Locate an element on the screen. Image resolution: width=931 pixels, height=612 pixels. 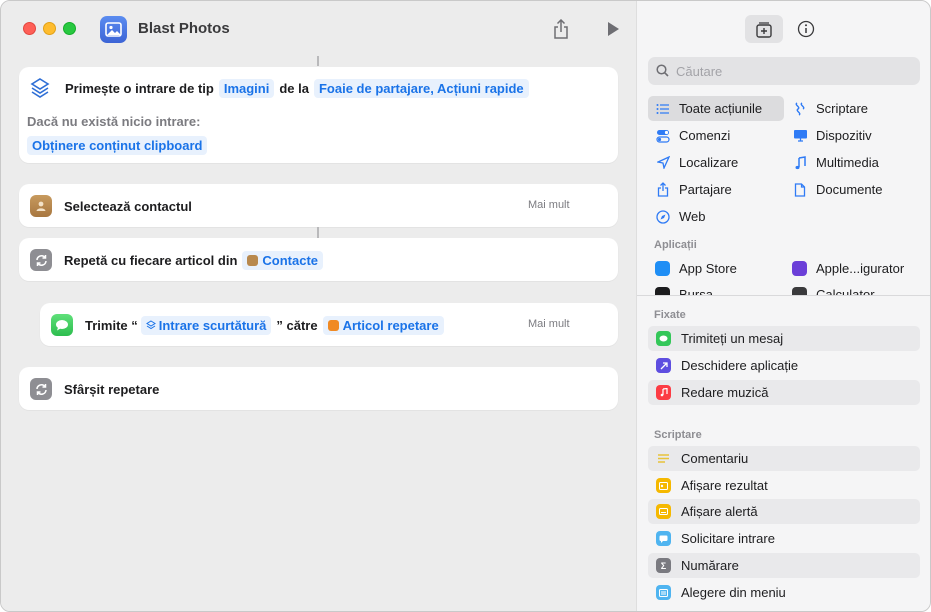
scripting-ask-input: Solicitare intrare is located at coordinates (784, 538).